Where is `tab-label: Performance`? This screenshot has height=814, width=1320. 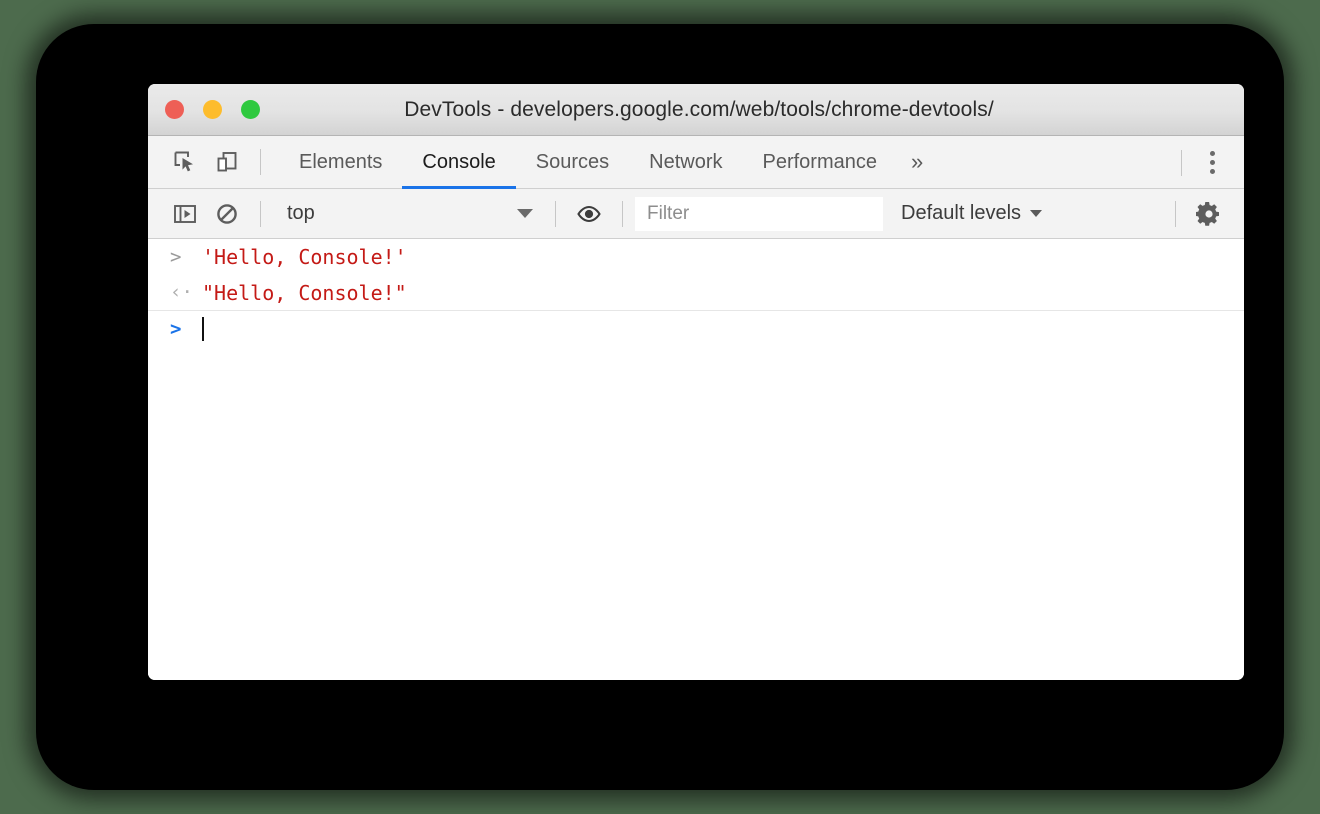
tab-label: Performance is located at coordinates (820, 161).